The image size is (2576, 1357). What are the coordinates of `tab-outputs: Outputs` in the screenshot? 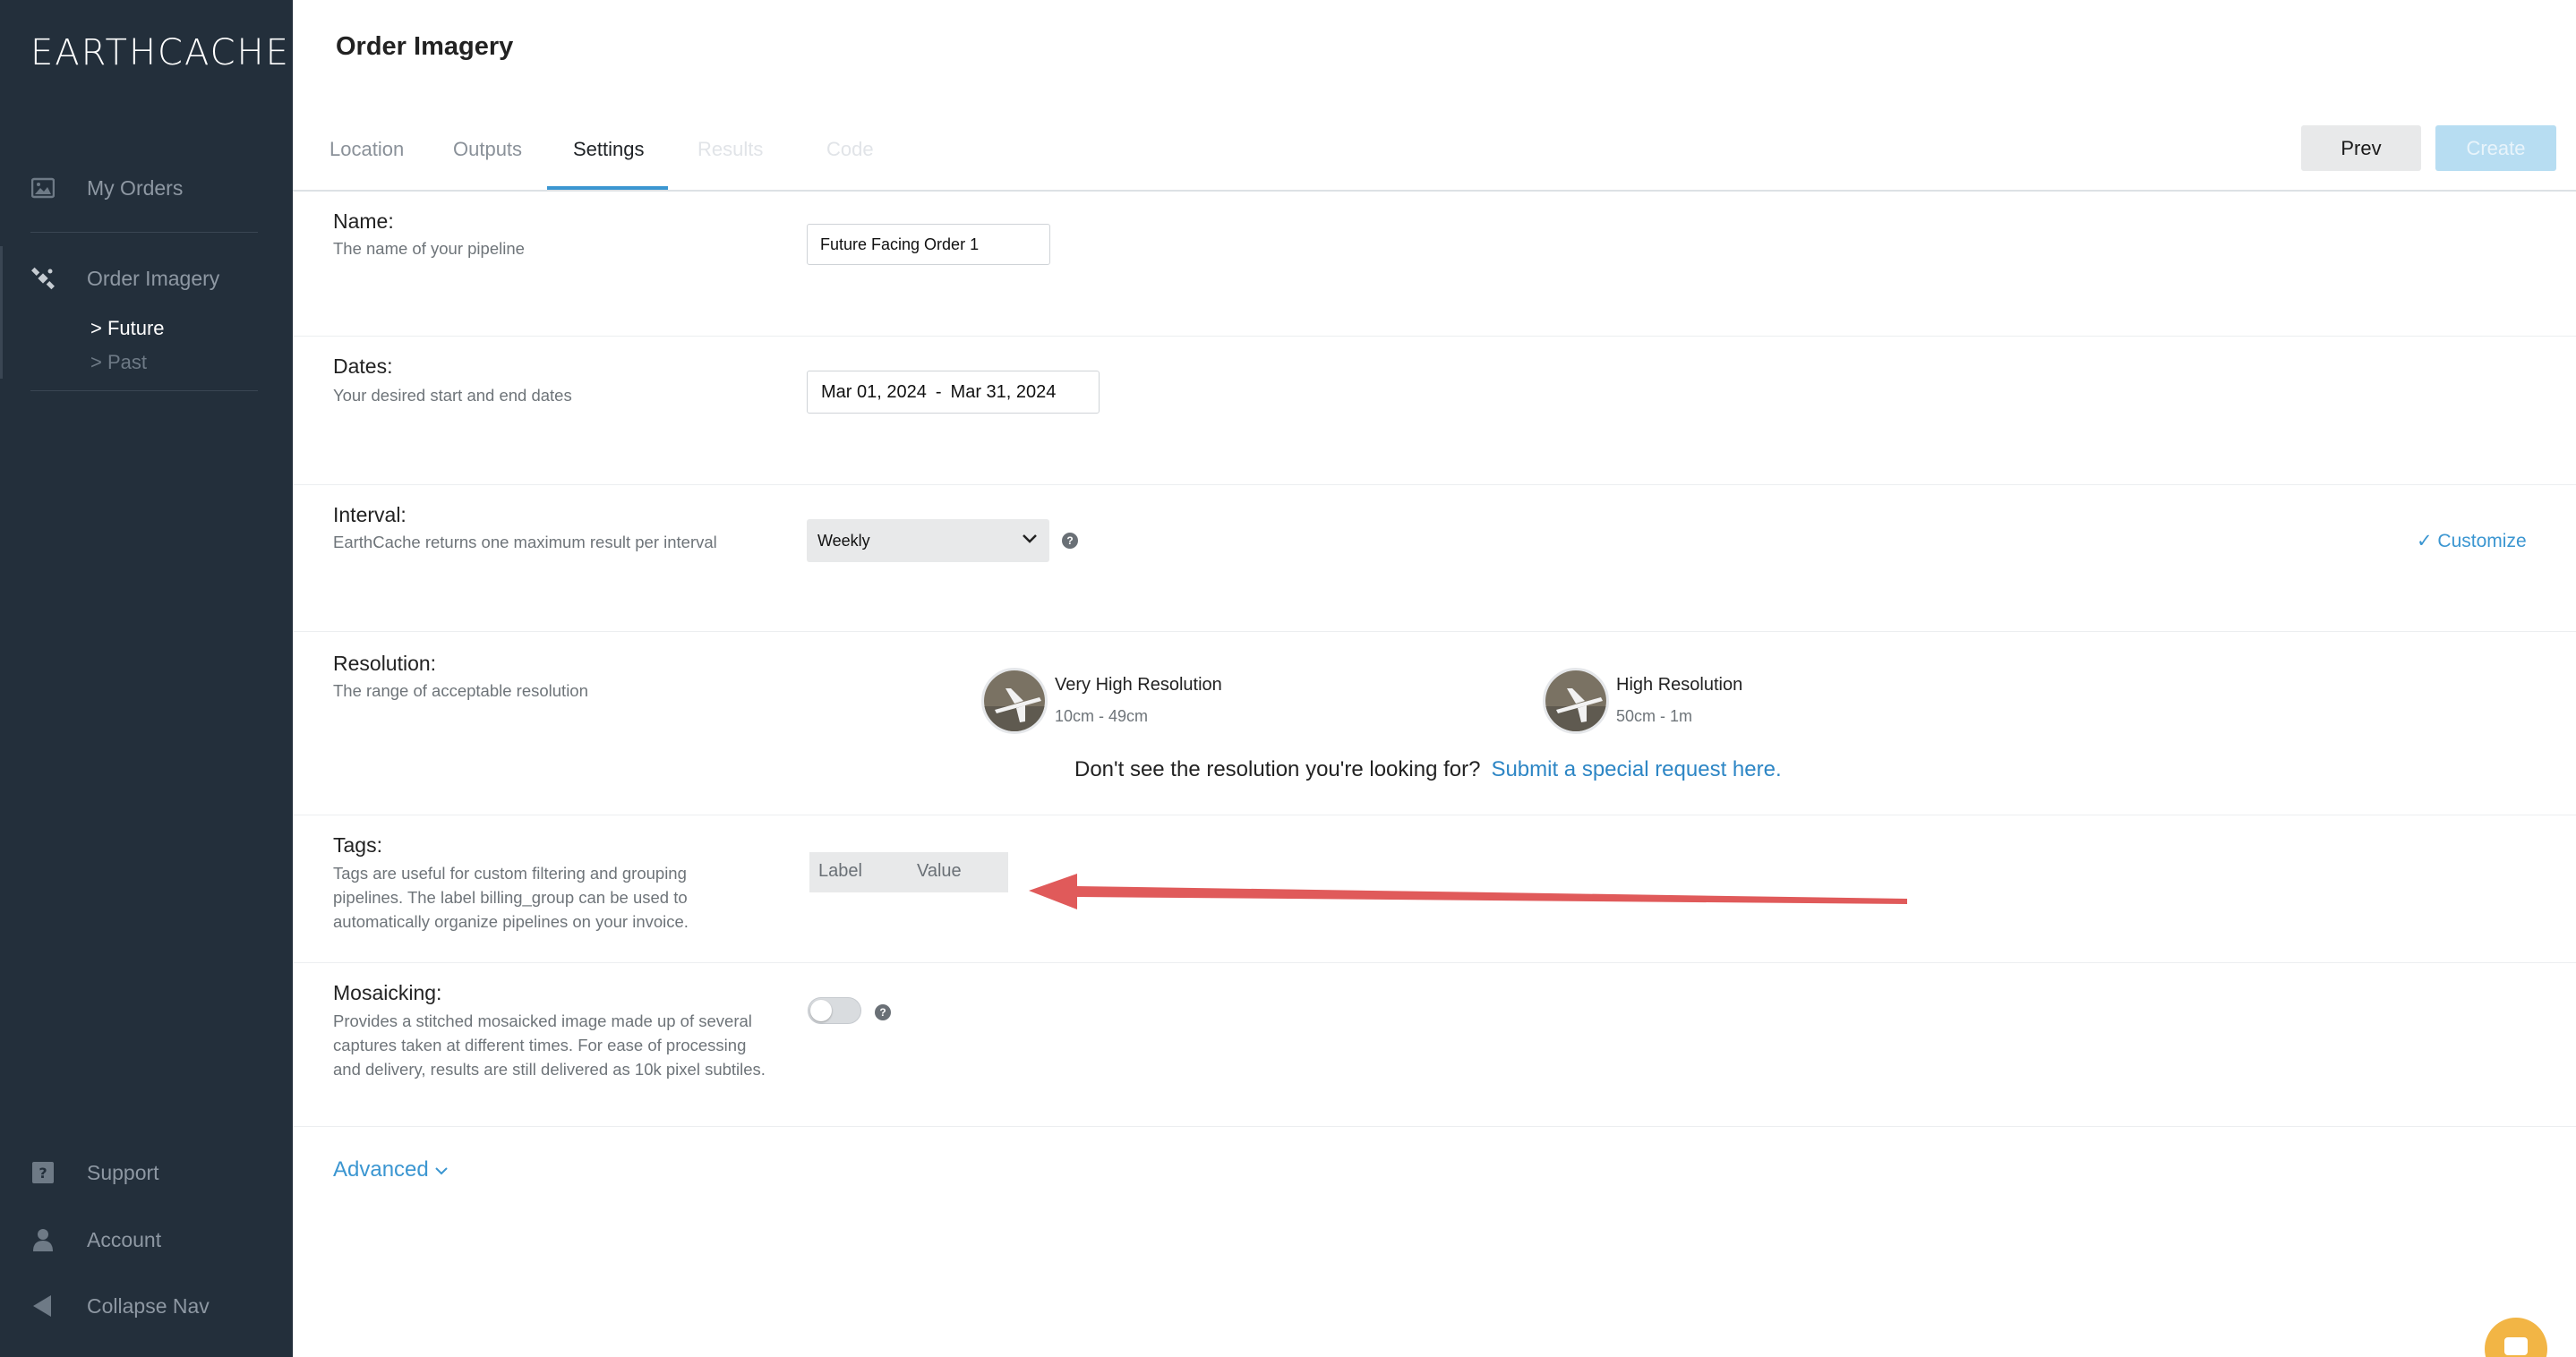 It's located at (488, 149).